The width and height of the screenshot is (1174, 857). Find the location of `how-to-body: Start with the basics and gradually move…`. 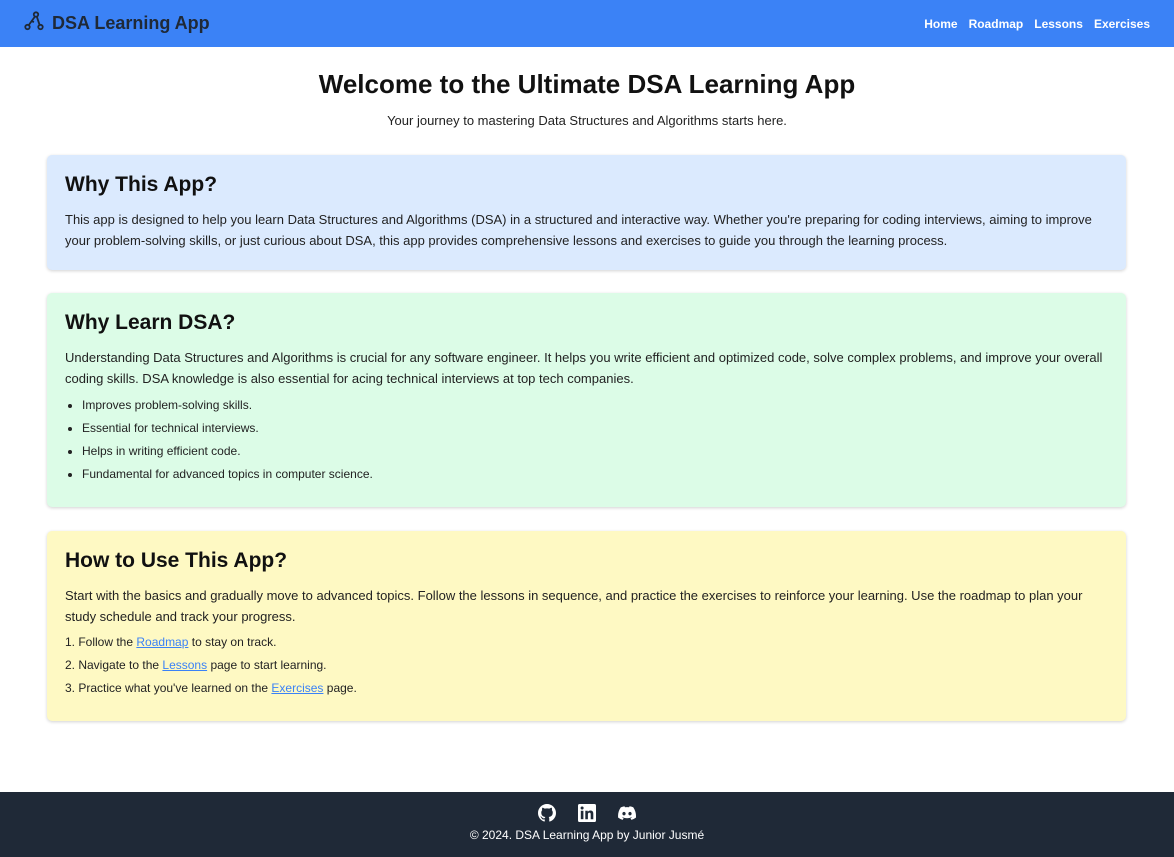

how-to-body: Start with the basics and gradually move… is located at coordinates (574, 606).